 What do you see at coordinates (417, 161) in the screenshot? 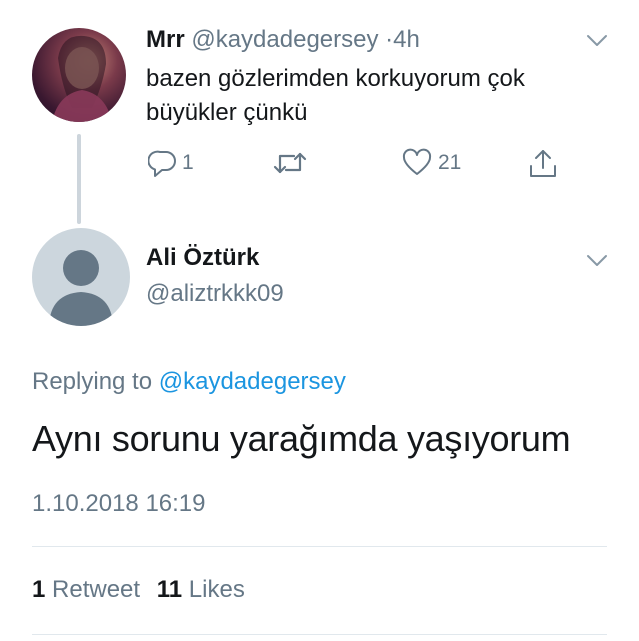
I see `heart-icon` at bounding box center [417, 161].